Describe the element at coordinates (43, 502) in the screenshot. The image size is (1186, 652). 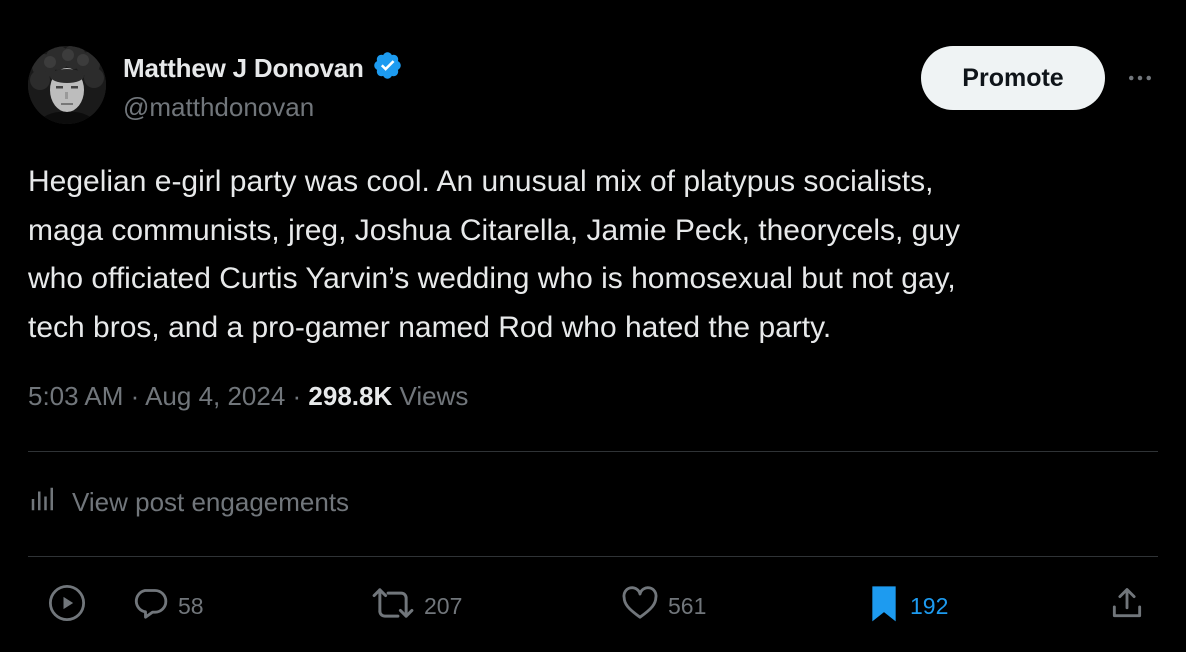
I see `analytics-bars-icon` at that location.